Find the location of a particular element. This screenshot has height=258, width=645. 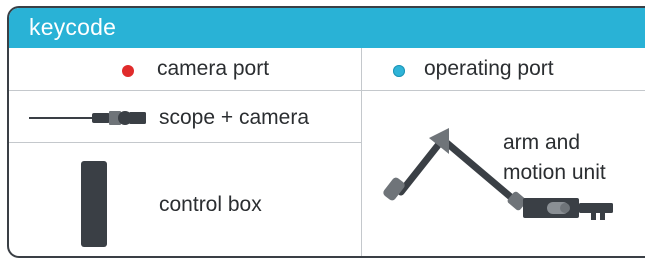

arm-motion-label-line2: motion unit is located at coordinates (554, 172).